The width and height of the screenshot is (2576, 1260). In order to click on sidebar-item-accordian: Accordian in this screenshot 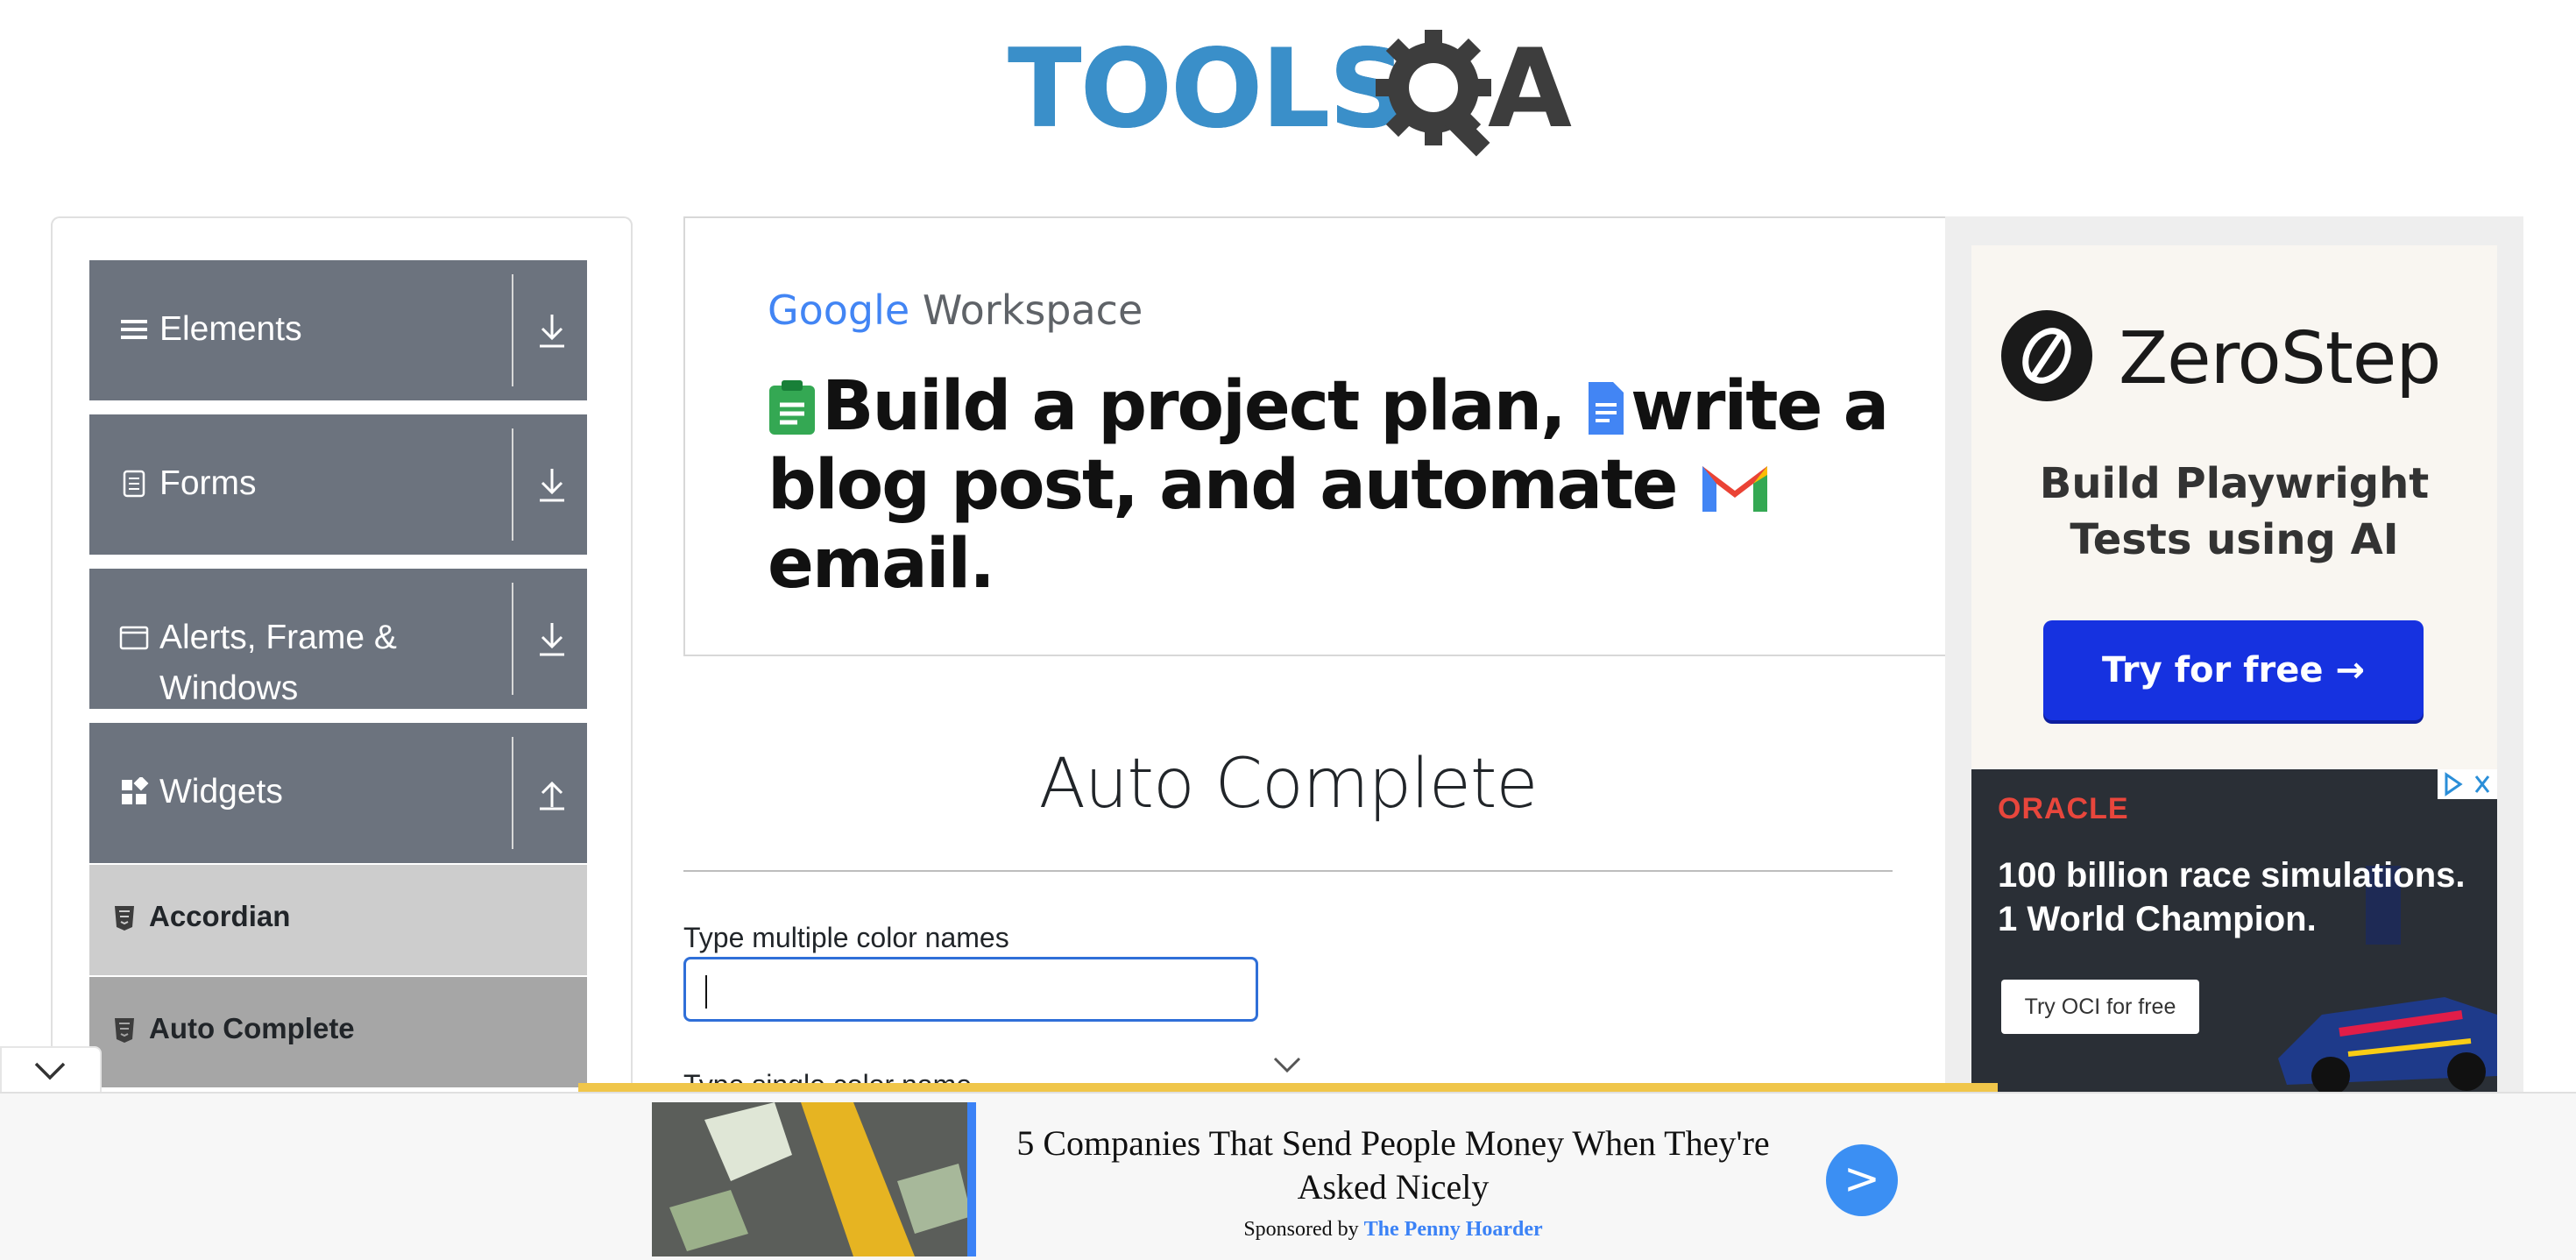, I will do `click(338, 919)`.